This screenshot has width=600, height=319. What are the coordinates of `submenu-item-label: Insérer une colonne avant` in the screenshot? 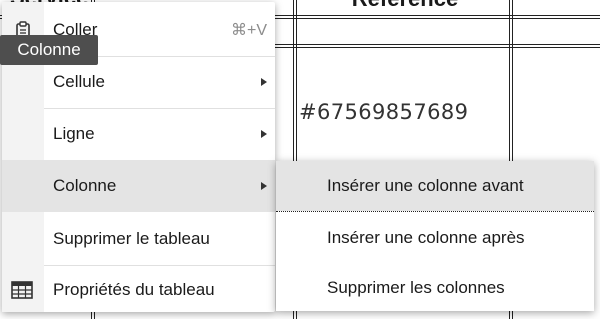 It's located at (425, 185).